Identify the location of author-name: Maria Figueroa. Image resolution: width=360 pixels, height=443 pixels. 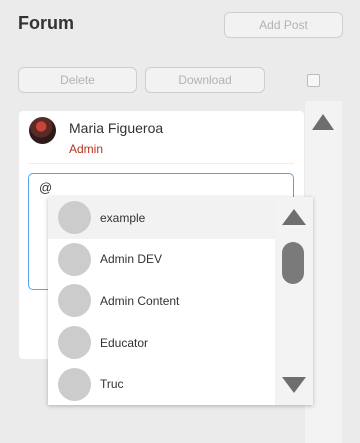
(116, 128).